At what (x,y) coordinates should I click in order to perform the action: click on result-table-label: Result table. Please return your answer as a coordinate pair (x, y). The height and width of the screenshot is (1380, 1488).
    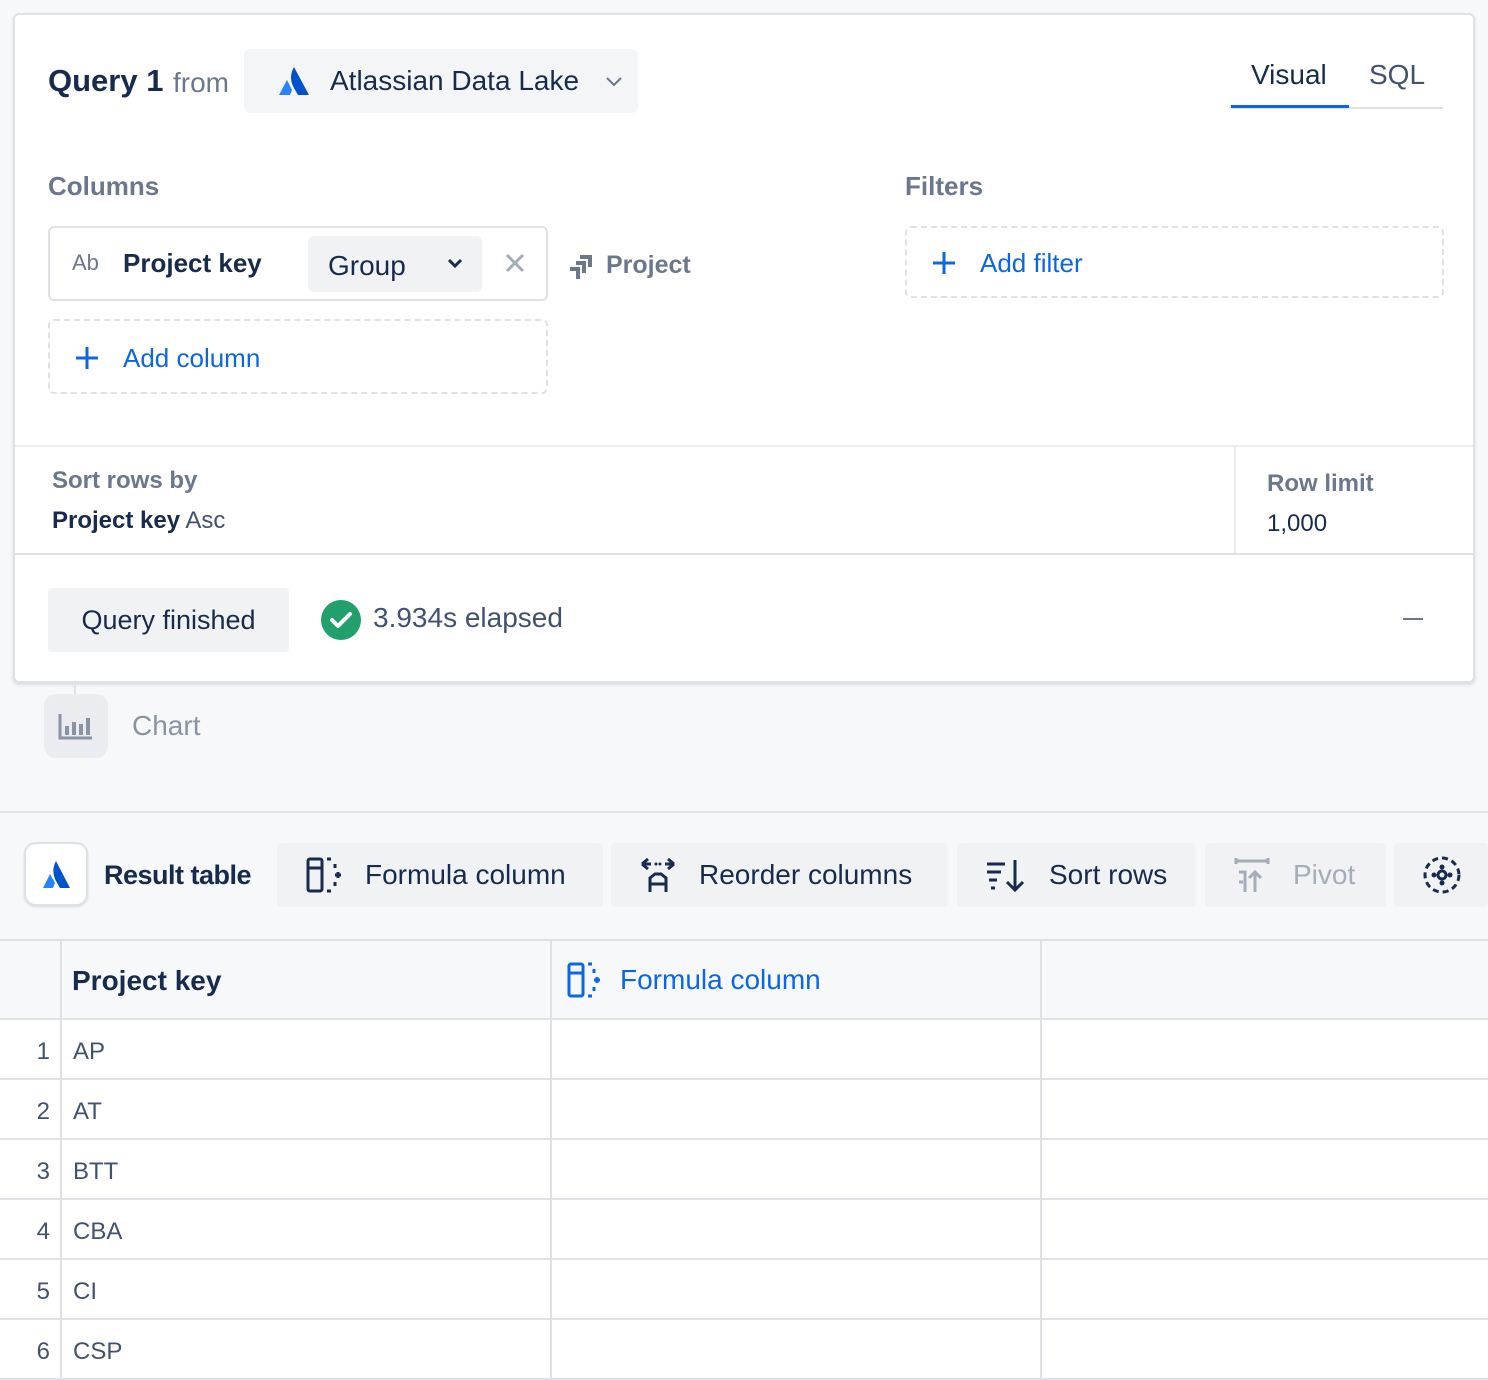
    Looking at the image, I should click on (178, 875).